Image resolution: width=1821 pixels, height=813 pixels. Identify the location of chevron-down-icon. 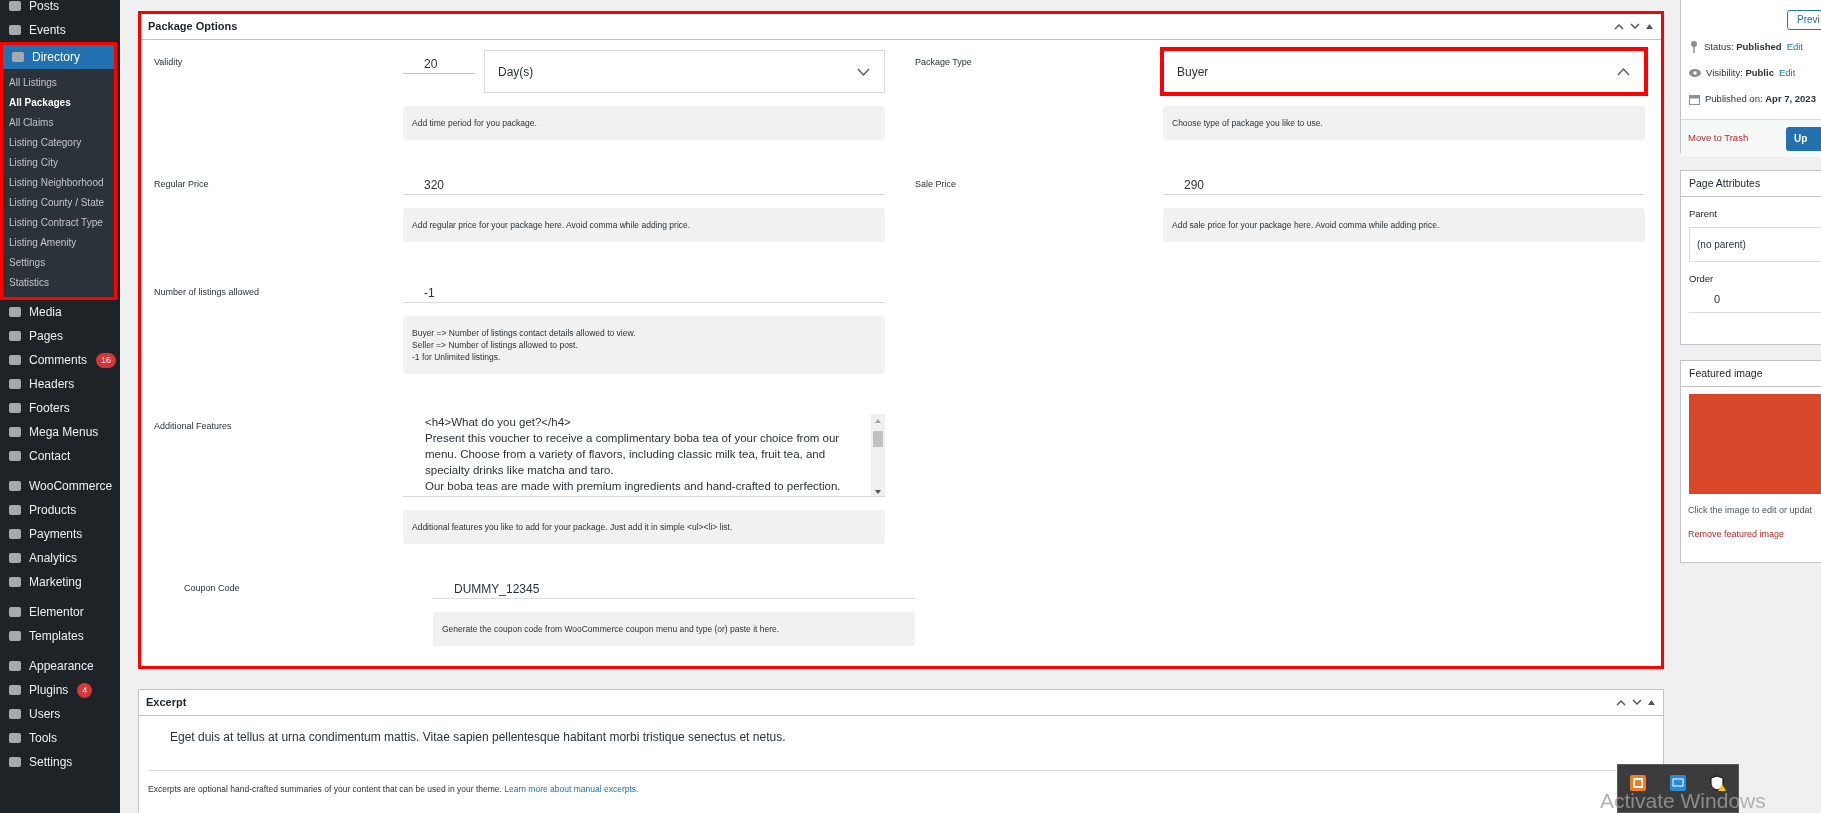
(863, 71).